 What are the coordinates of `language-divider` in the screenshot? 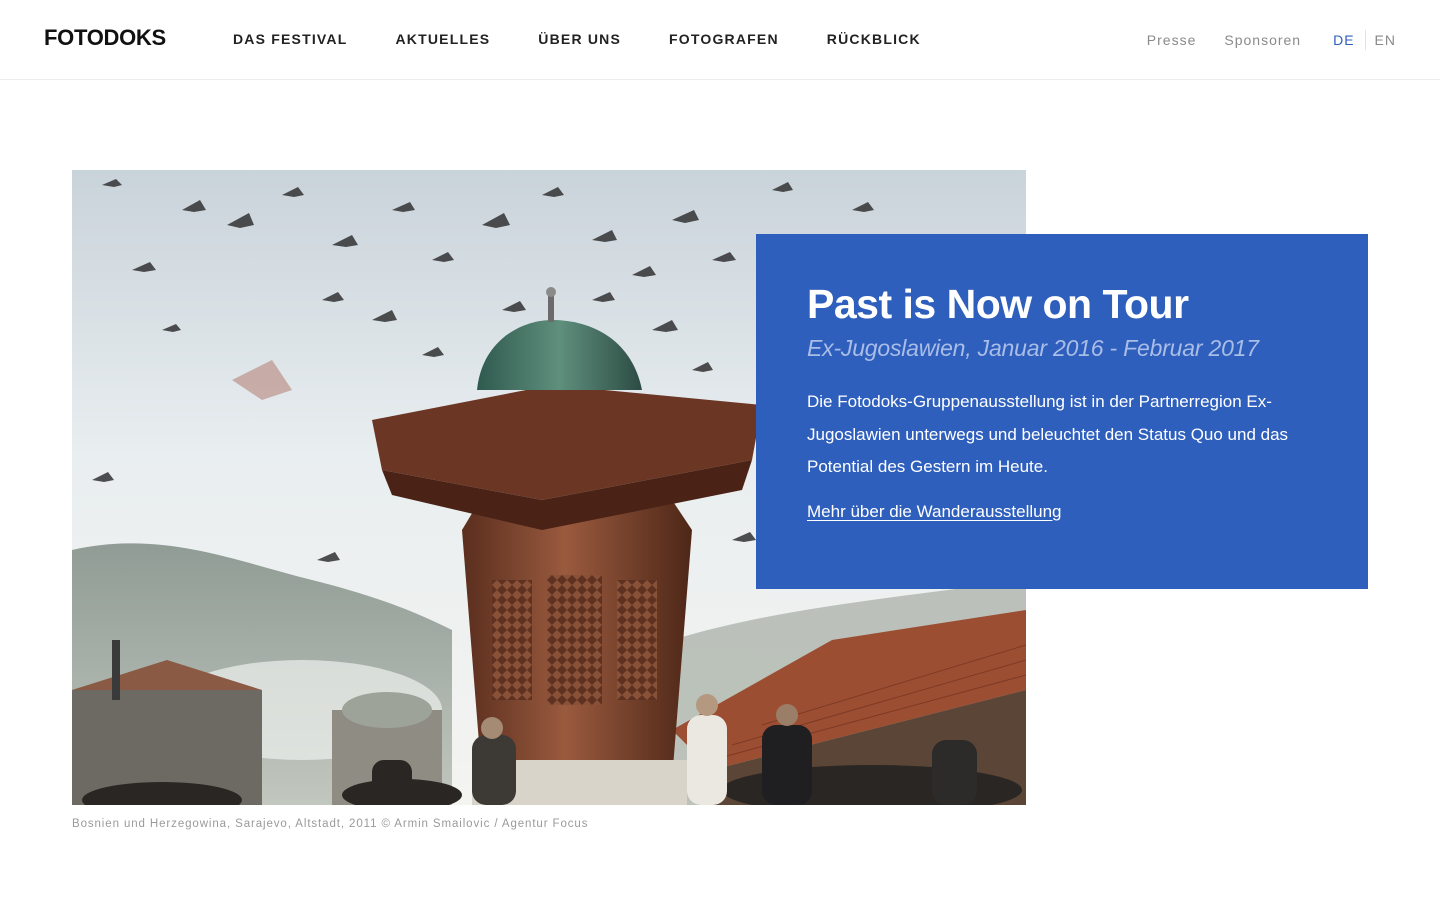 It's located at (1365, 40).